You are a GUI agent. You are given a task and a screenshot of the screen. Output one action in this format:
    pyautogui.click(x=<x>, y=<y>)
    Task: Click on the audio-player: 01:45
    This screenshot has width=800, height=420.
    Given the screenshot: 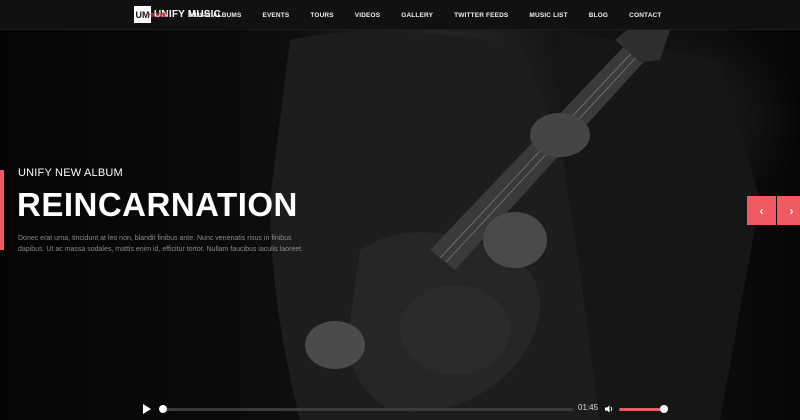 What is the action you would take?
    pyautogui.click(x=407, y=409)
    